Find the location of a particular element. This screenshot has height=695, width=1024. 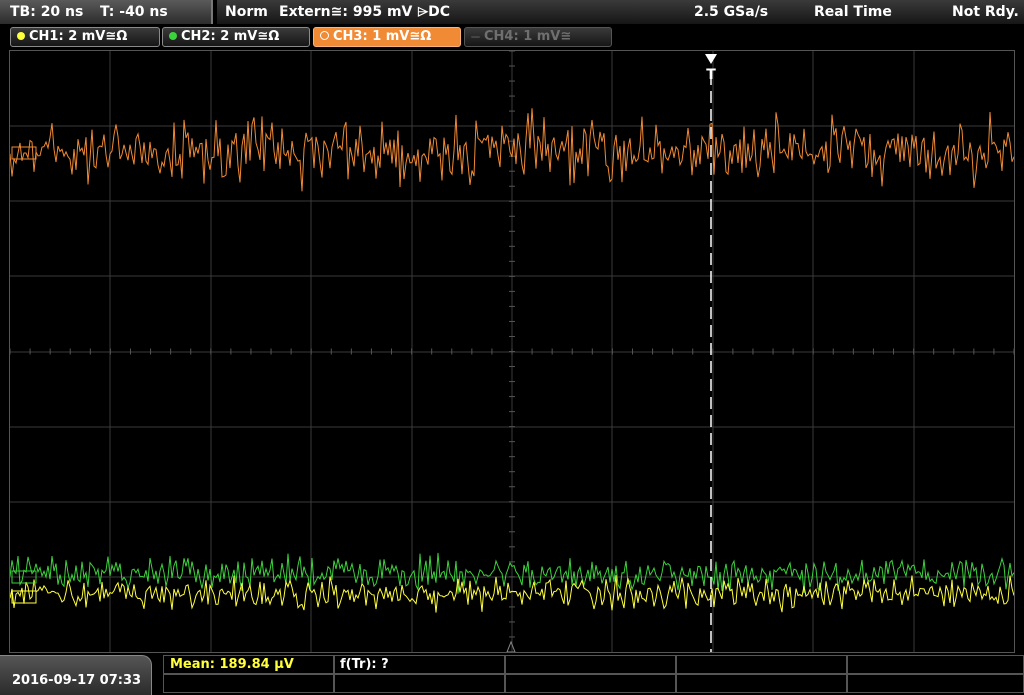

frequency-measurement: f(Tr): ? is located at coordinates (419, 664).